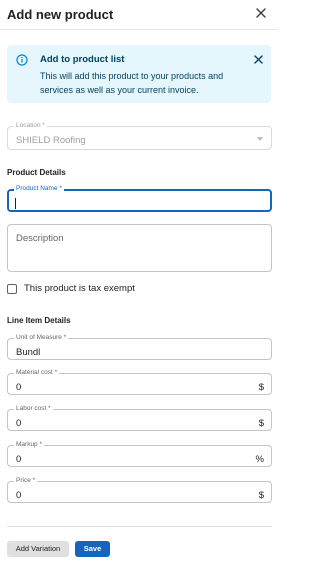 The width and height of the screenshot is (320, 568). I want to click on markup-label: Markup *, so click(29, 445).